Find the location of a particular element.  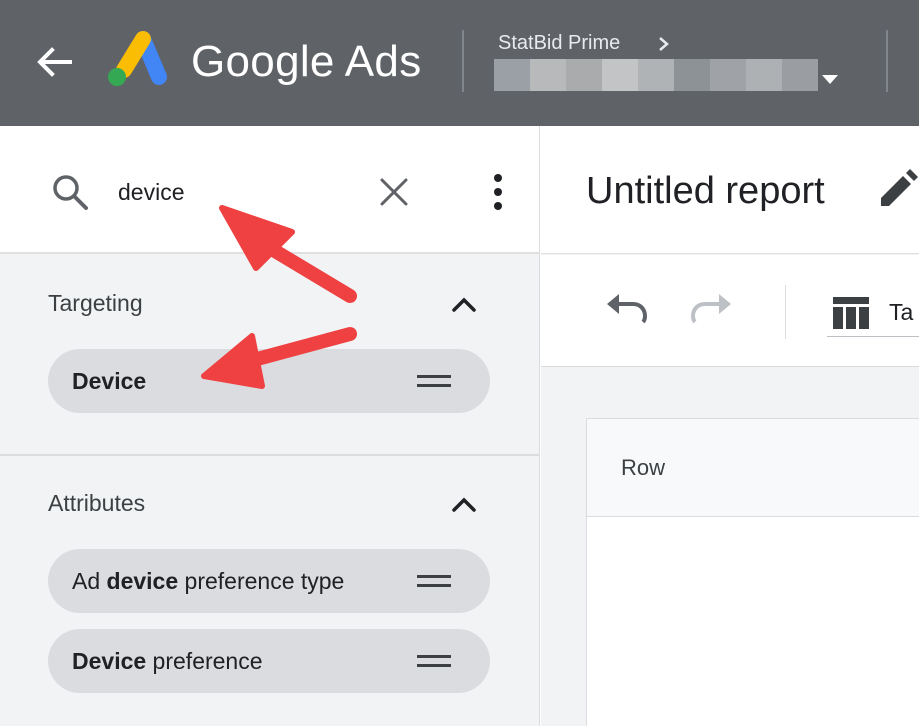

close-icon is located at coordinates (394, 192).